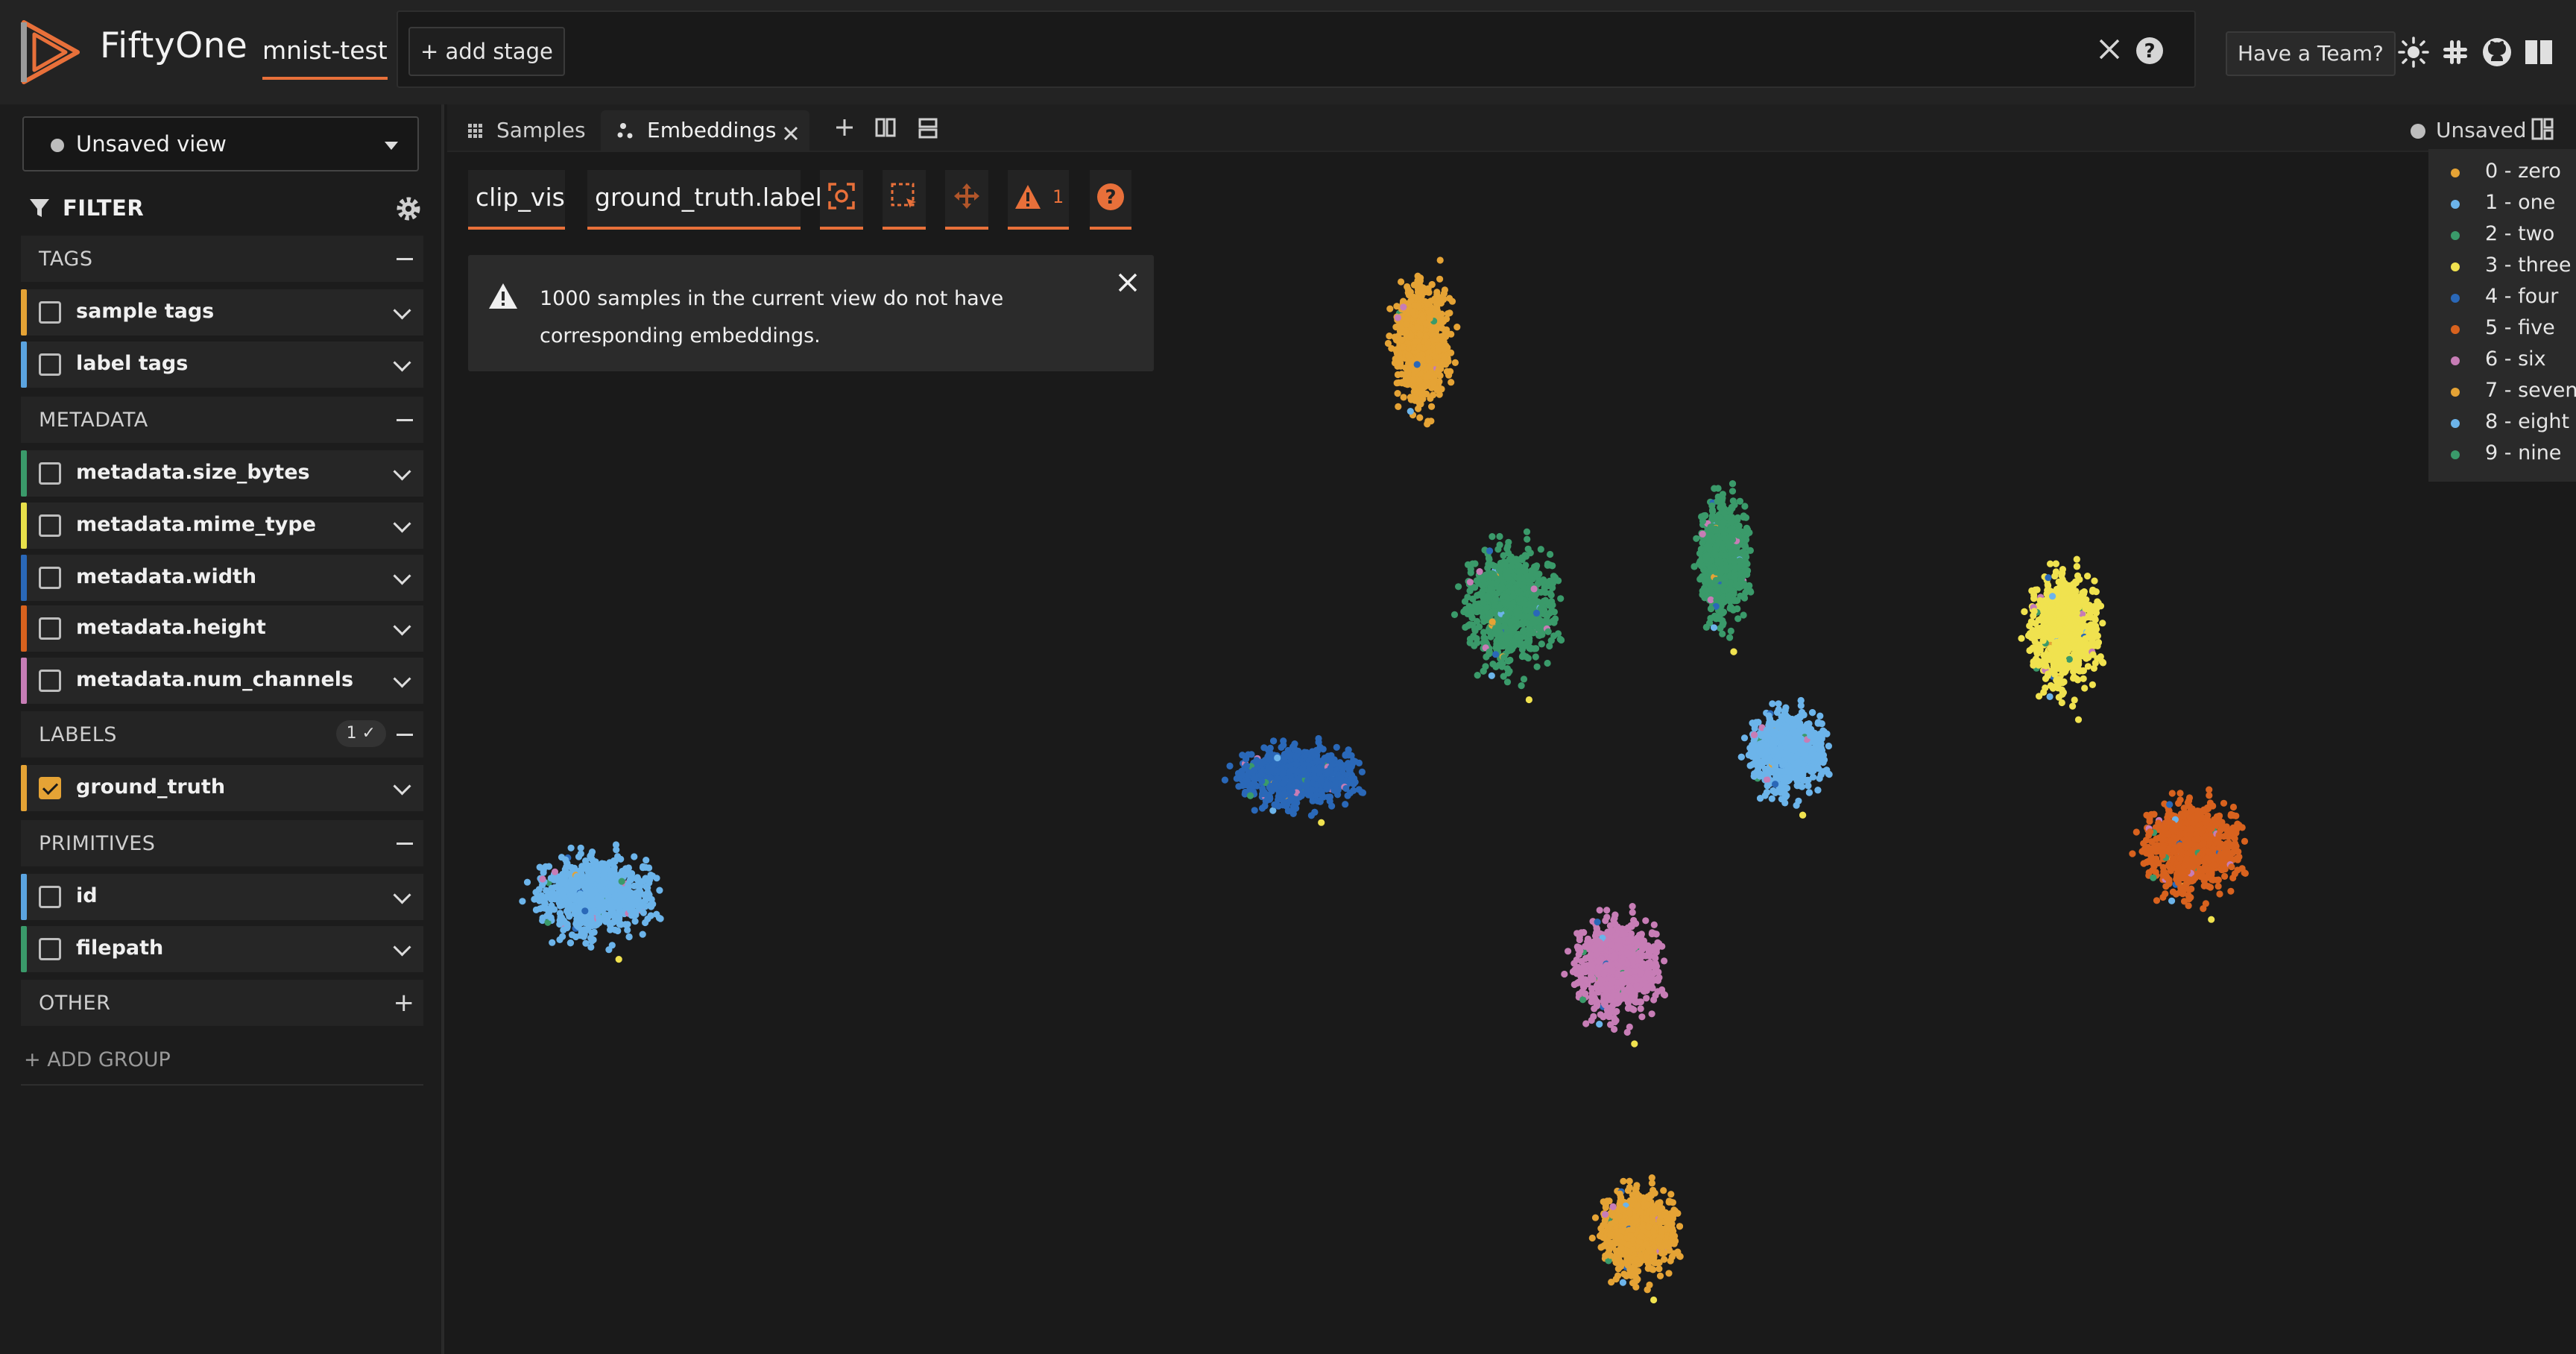 The height and width of the screenshot is (1354, 2576). What do you see at coordinates (1296, 49) in the screenshot?
I see `view-bar: + add stage ?` at bounding box center [1296, 49].